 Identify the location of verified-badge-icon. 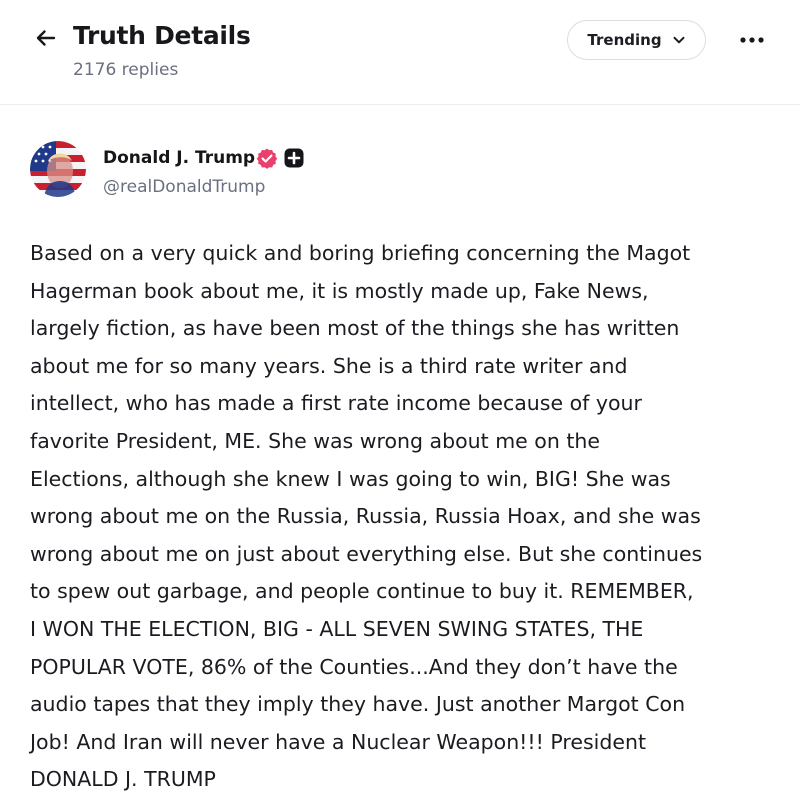
(267, 158).